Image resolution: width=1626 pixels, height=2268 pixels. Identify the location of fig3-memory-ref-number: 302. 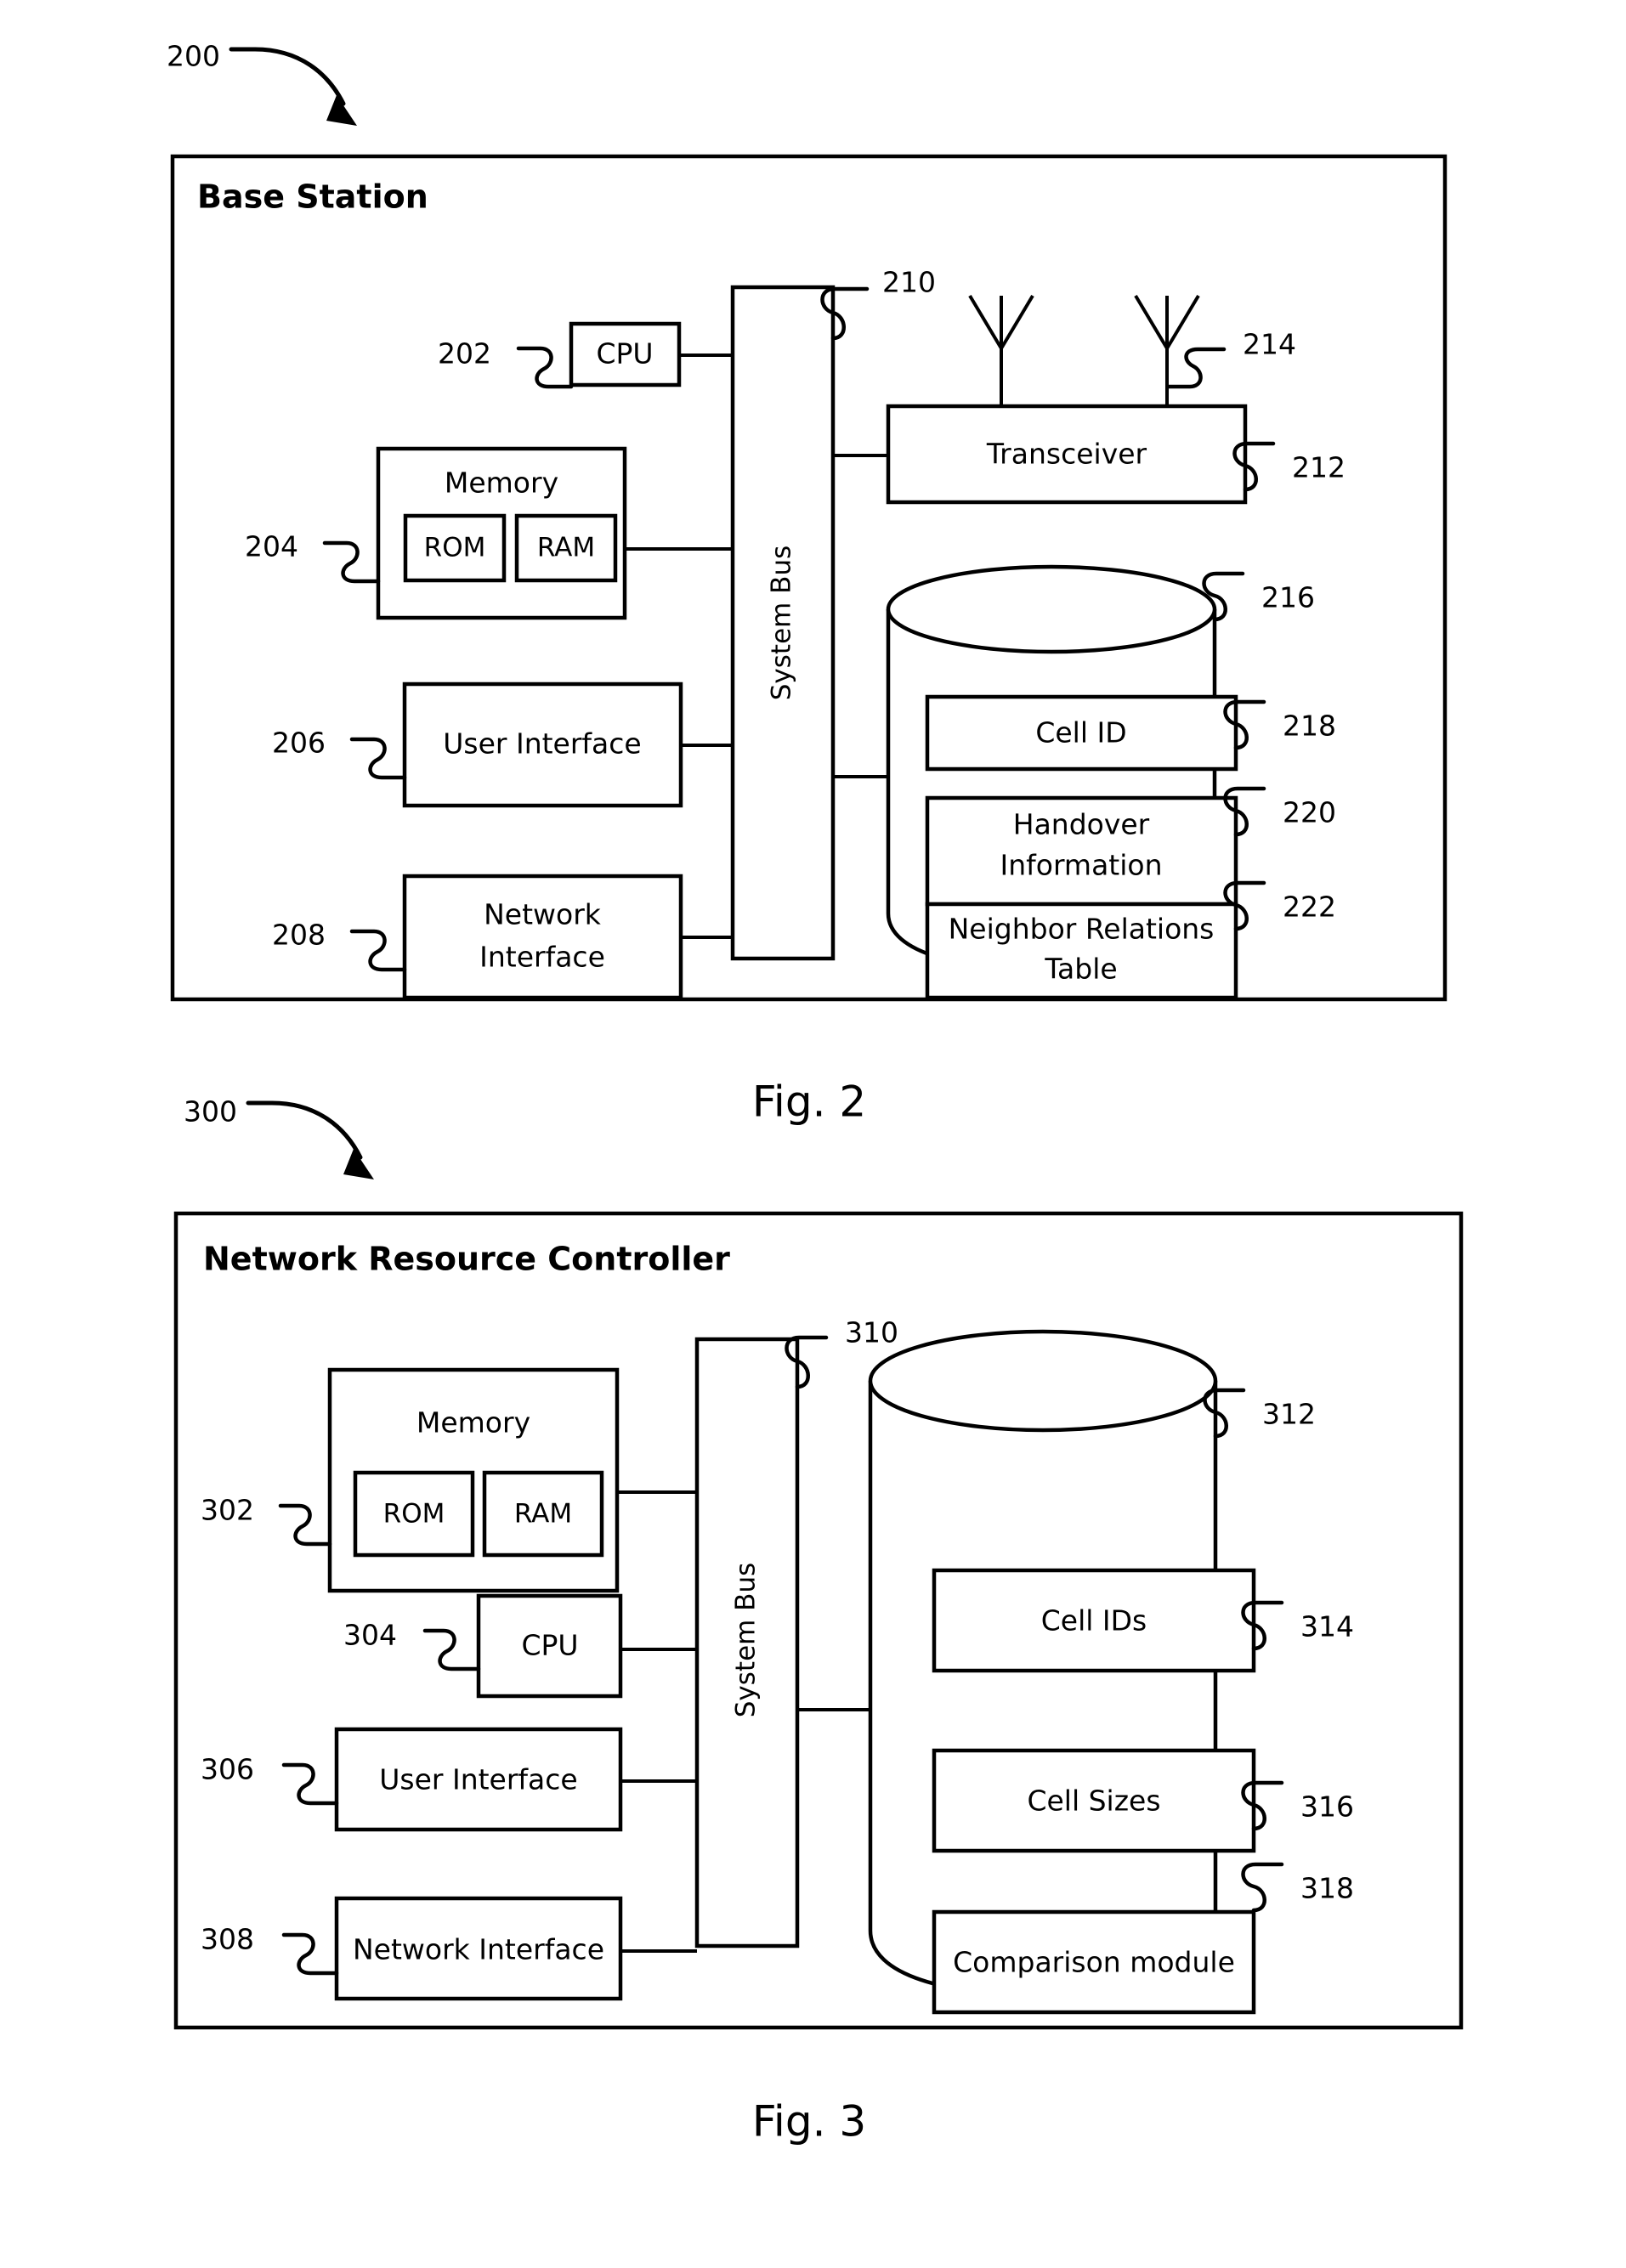
(227, 1510).